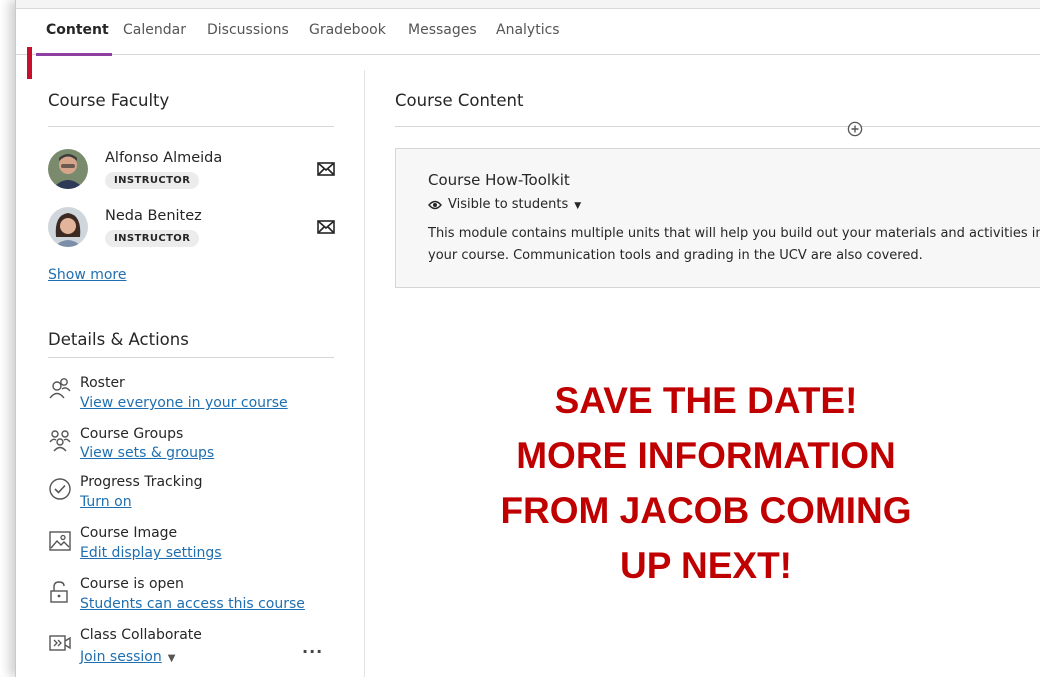  Describe the element at coordinates (442, 30) in the screenshot. I see `tab-messages: Messages` at that location.